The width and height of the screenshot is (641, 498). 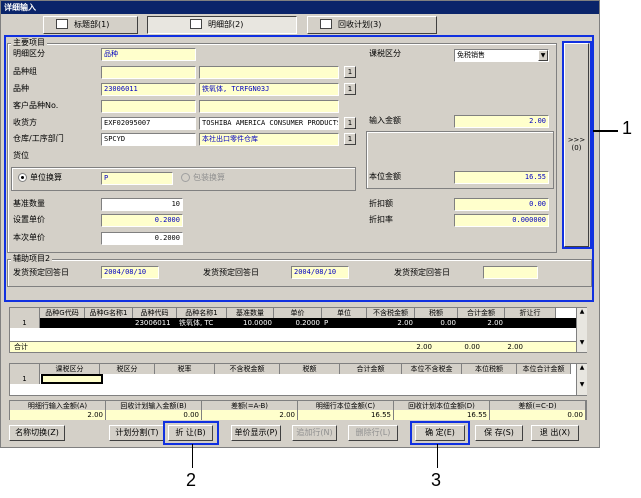 What do you see at coordinates (109, 313) in the screenshot?
I see `grid1-header: 品种G名称1` at bounding box center [109, 313].